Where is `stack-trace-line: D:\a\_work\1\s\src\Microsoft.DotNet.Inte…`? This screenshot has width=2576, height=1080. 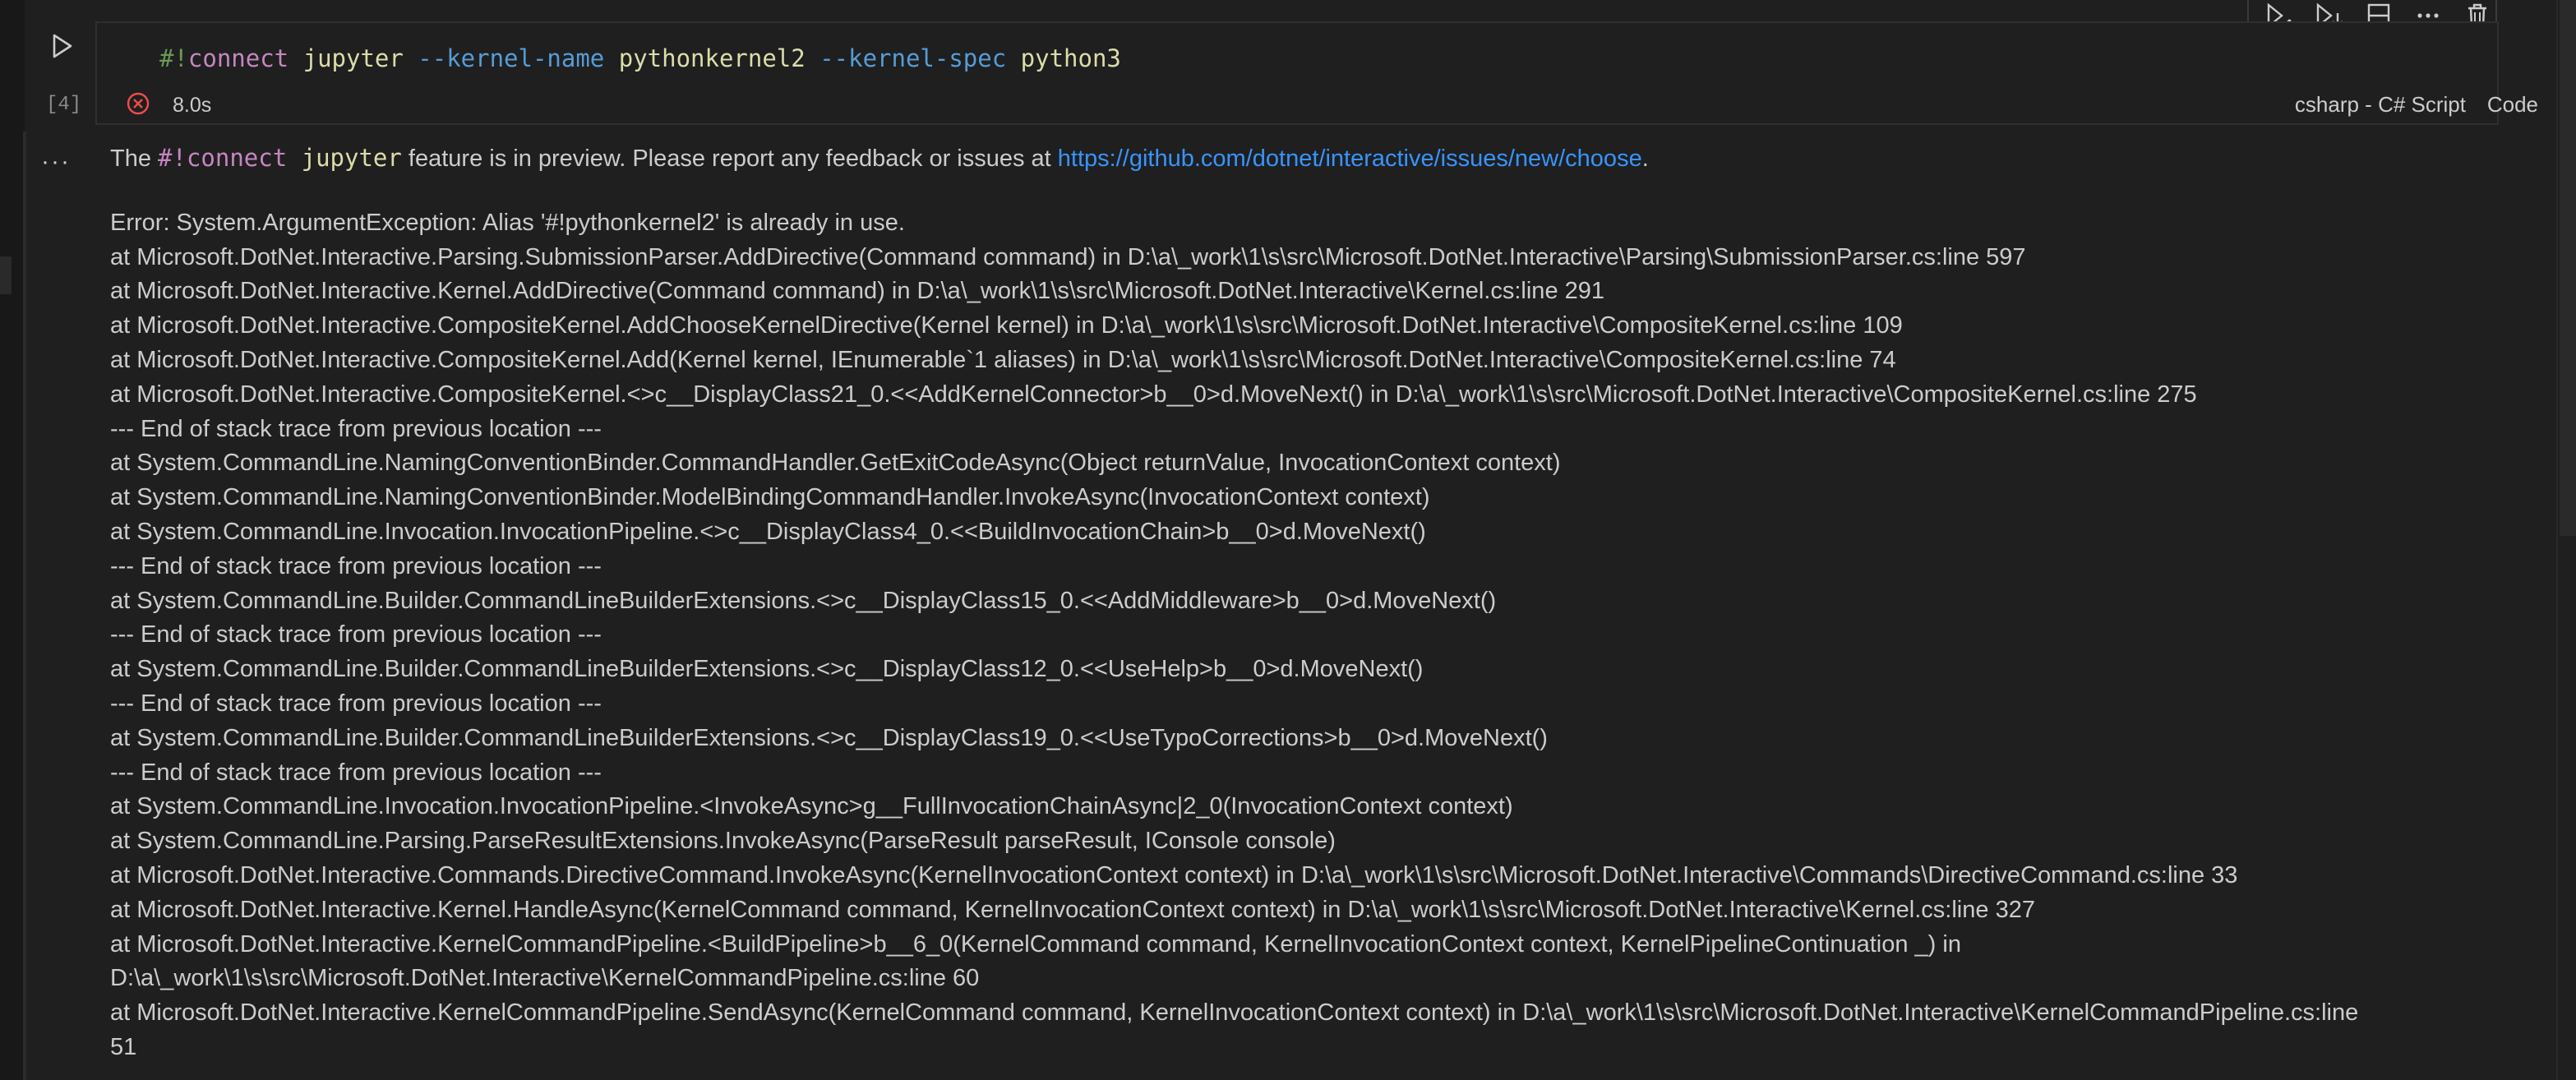
stack-trace-line: D:\a\_work\1\s\src\Microsoft.DotNet.Inte… is located at coordinates (545, 978).